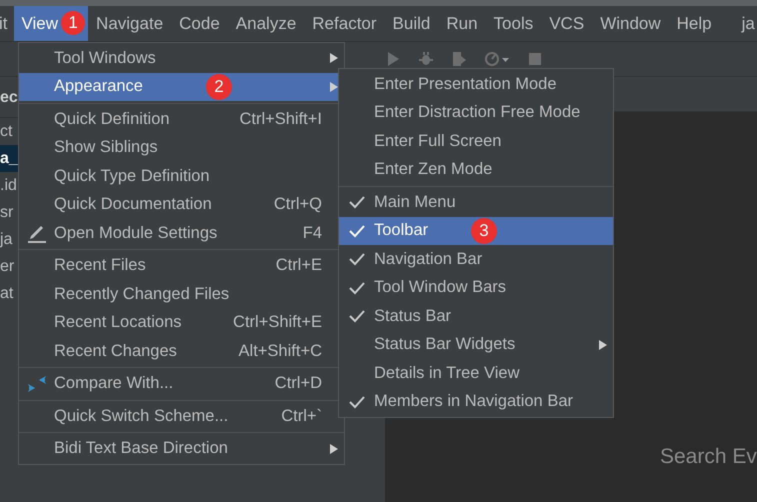  Describe the element at coordinates (708, 457) in the screenshot. I see `editor-hint: Search Ev` at that location.